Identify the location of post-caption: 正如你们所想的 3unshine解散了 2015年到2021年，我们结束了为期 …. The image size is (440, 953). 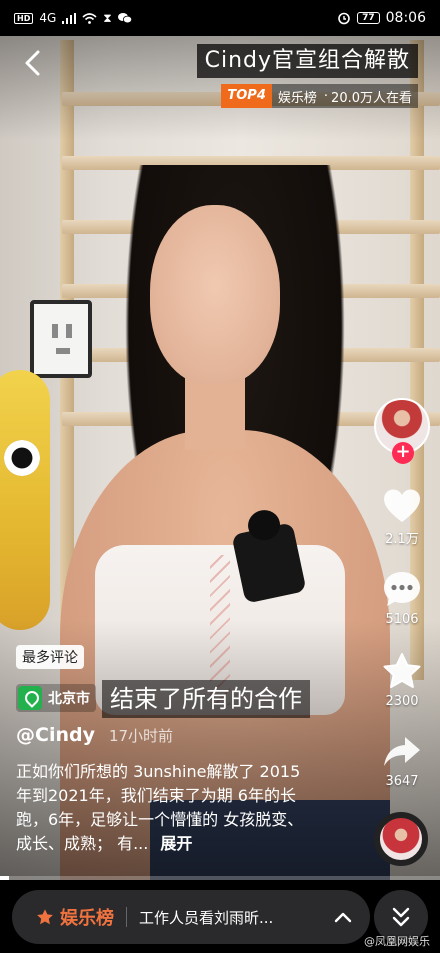
(166, 808).